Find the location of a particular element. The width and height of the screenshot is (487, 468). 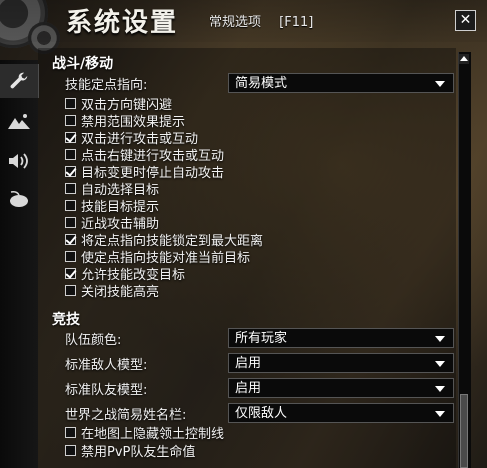

wrench-icon is located at coordinates (19, 80).